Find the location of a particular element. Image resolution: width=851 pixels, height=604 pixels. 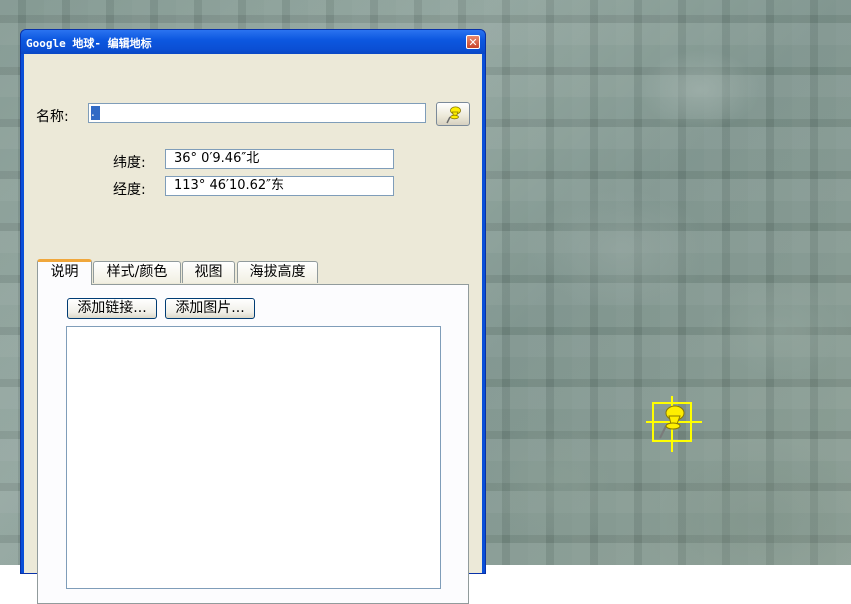

tab-label: 说明 is located at coordinates (64, 272).